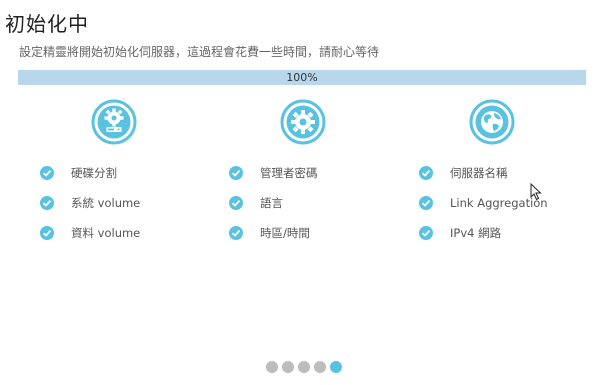 The width and height of the screenshot is (600, 385). I want to click on list-item: 硬碟分割, so click(78, 173).